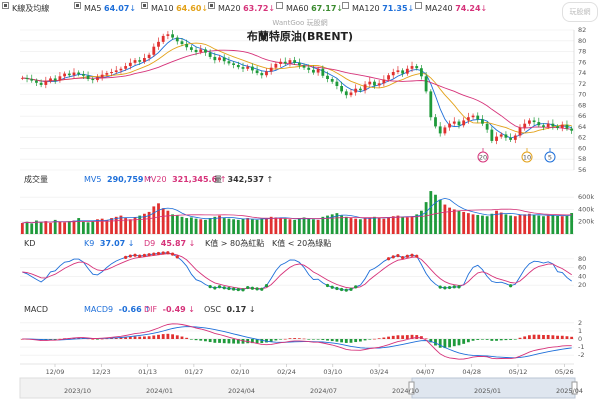 This screenshot has height=403, width=600. Describe the element at coordinates (131, 243) in the screenshot. I see `k9-arrow: ↓` at that location.